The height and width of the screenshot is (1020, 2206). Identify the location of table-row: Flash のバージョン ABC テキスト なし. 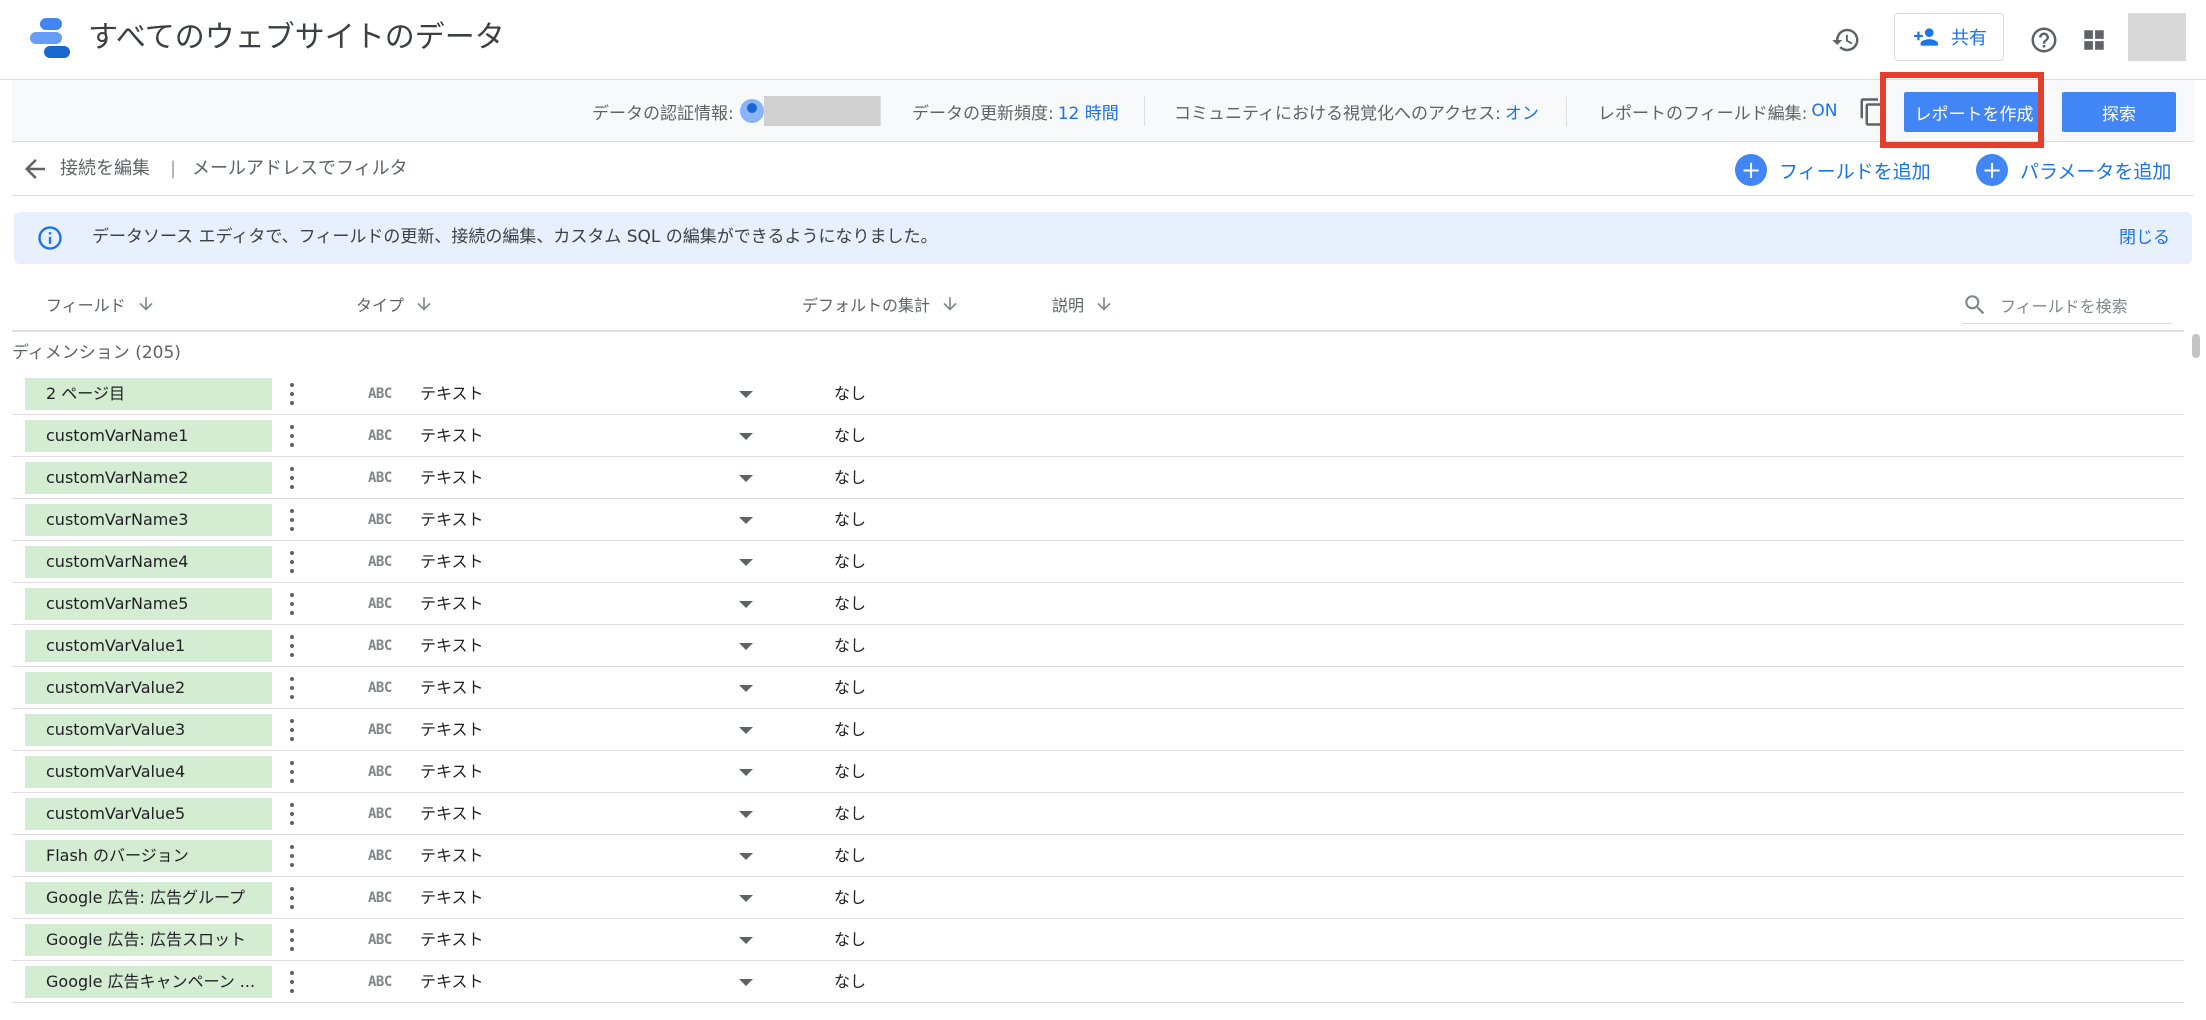
(1098, 856).